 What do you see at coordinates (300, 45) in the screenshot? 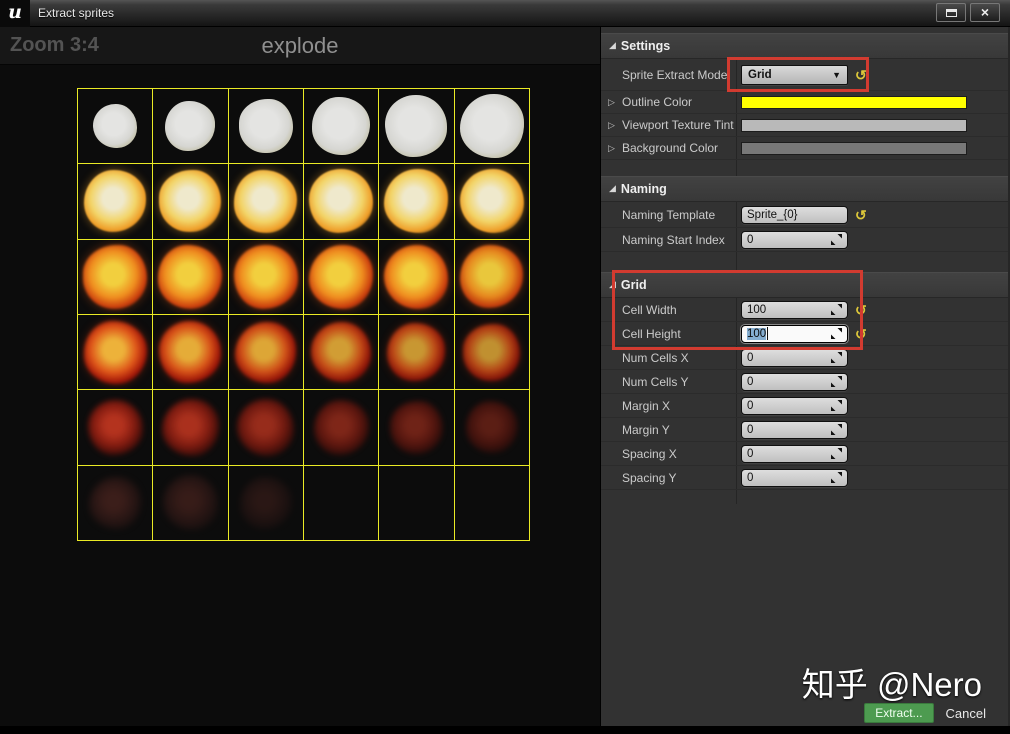
I see `texture-name-label: explode` at bounding box center [300, 45].